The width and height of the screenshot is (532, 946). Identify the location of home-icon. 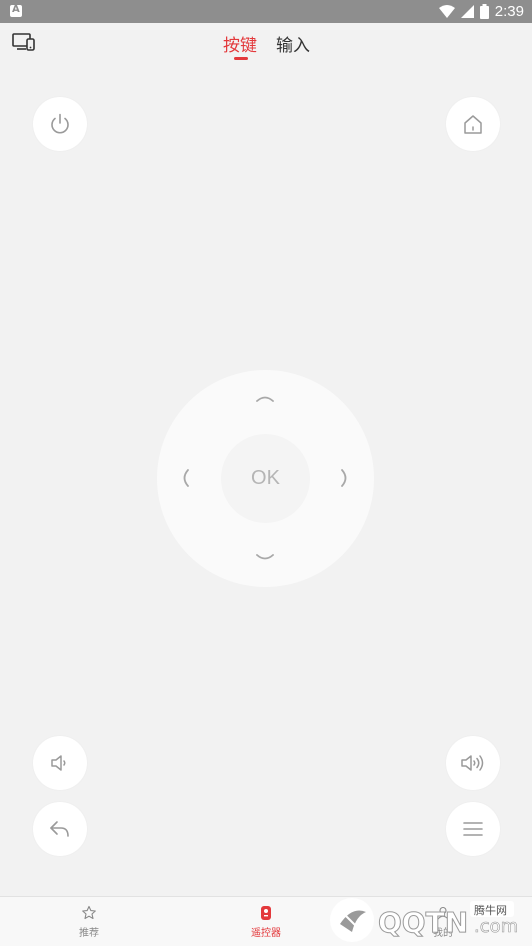
(473, 124).